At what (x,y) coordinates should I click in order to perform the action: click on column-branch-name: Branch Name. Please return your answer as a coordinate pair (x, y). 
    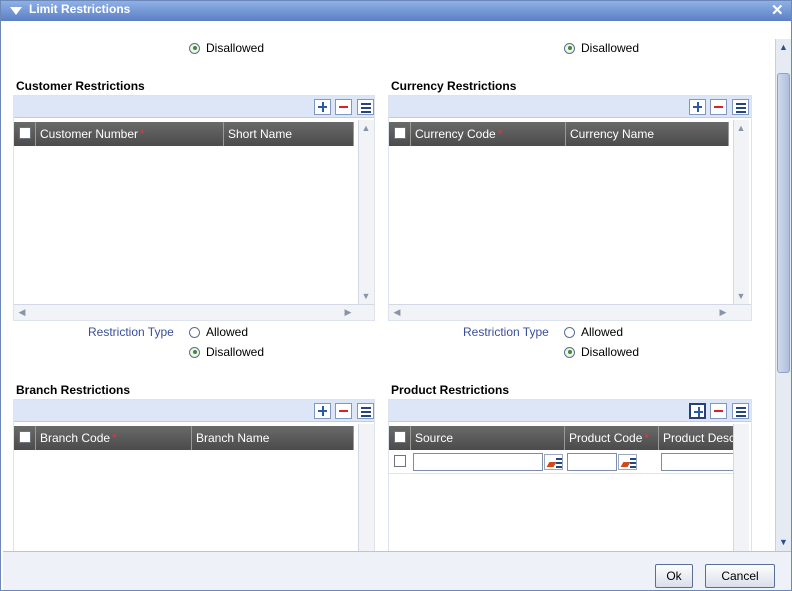
    Looking at the image, I should click on (273, 438).